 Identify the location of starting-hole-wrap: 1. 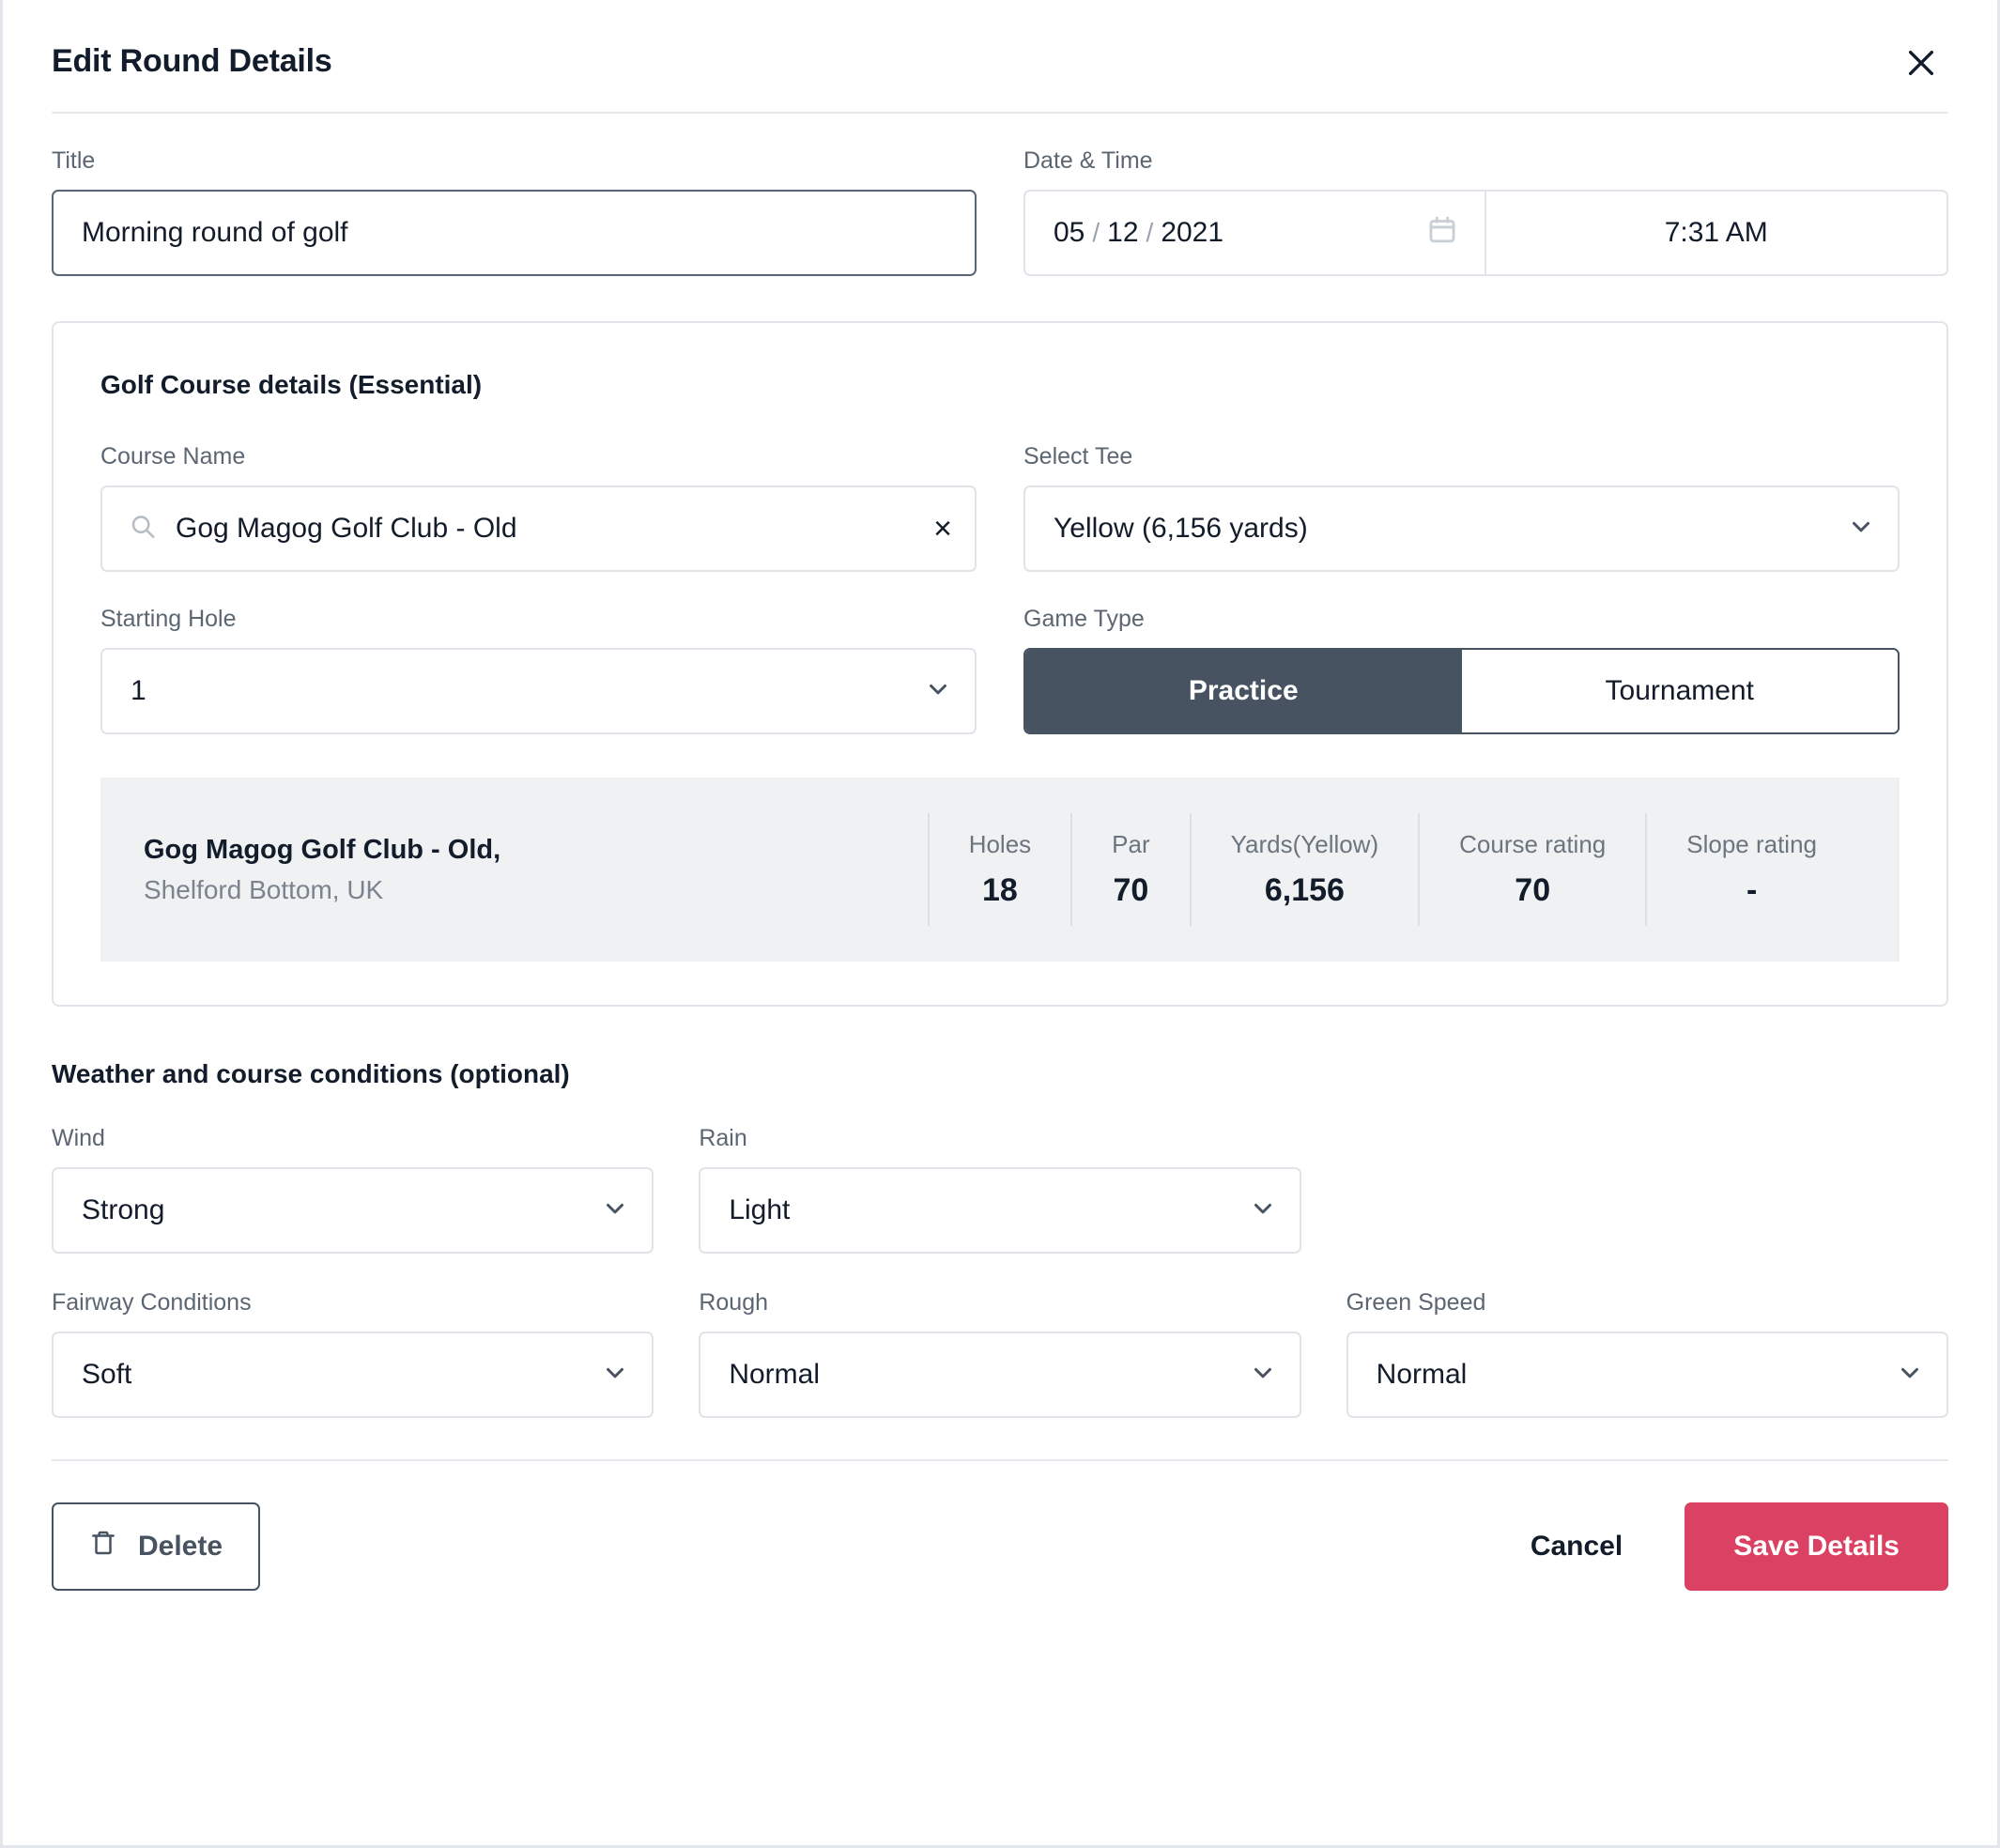
(538, 691).